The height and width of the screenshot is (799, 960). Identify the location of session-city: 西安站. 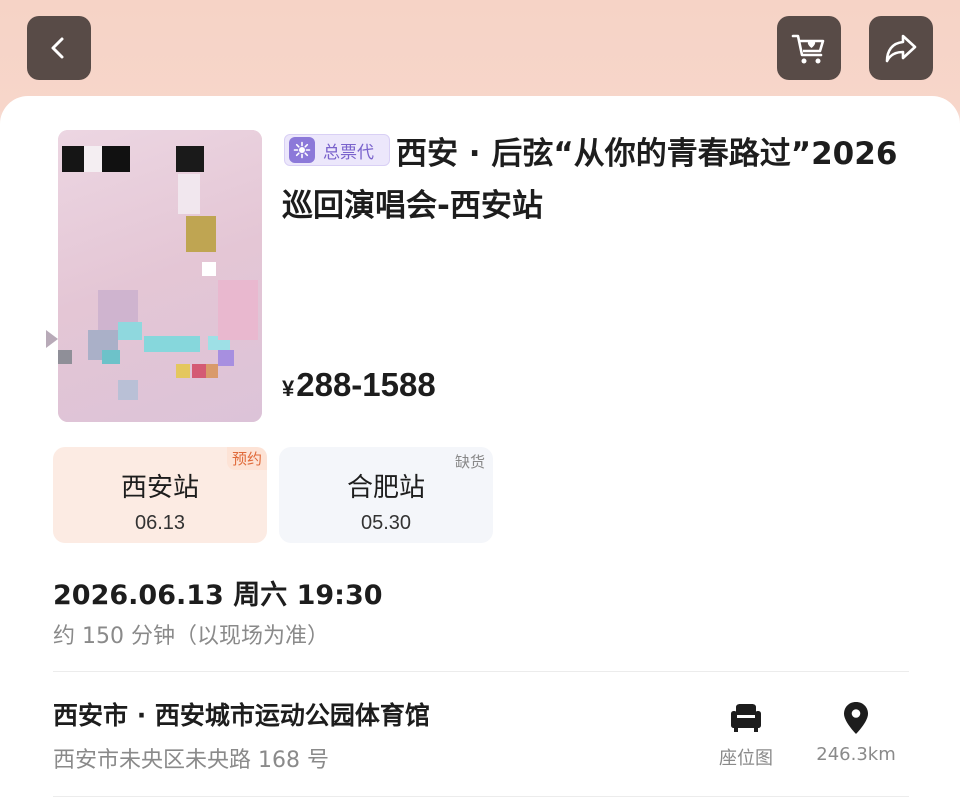
(159, 488).